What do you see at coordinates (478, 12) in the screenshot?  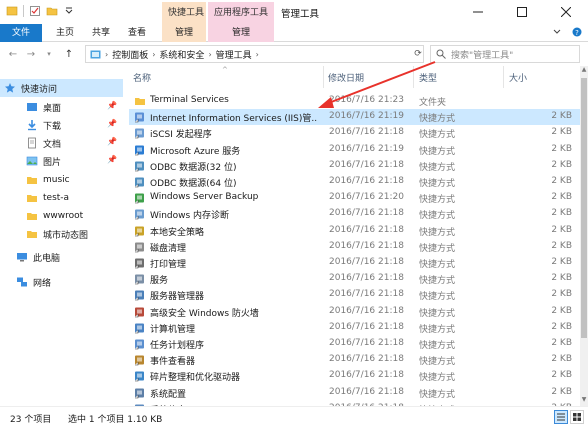 I see `minimize-button` at bounding box center [478, 12].